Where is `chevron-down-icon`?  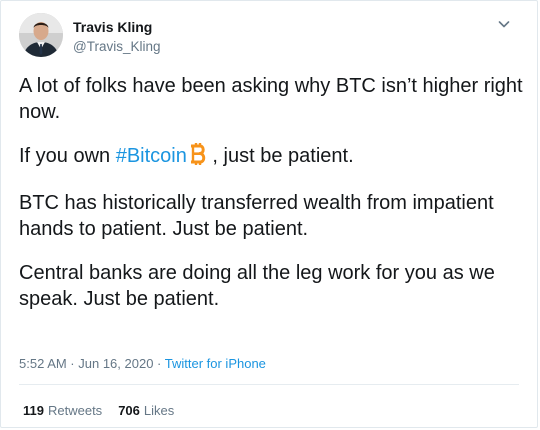 chevron-down-icon is located at coordinates (504, 24).